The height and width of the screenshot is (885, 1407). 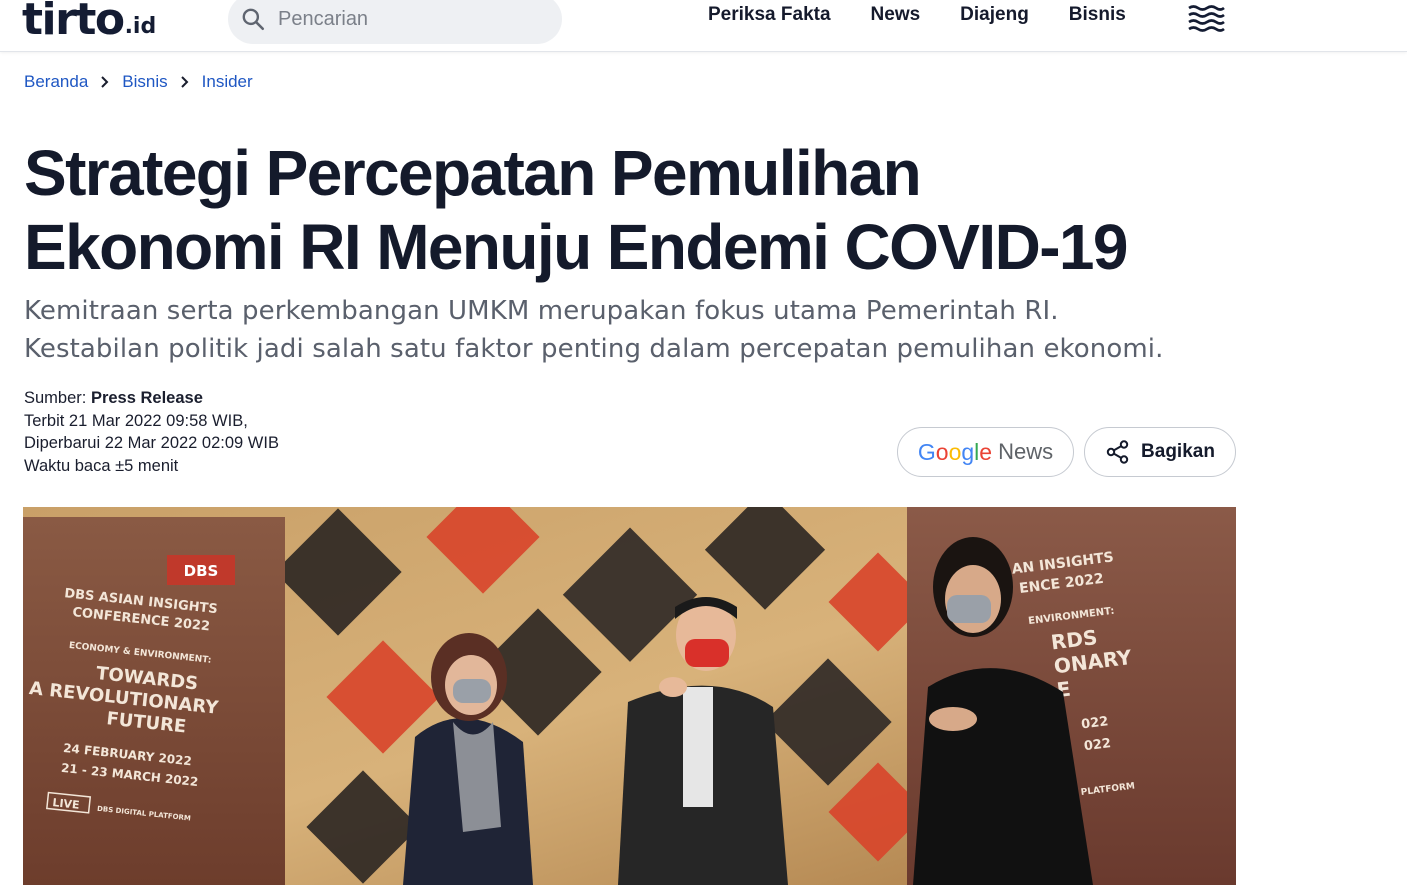 I want to click on share-button: Bagikan, so click(x=1160, y=452).